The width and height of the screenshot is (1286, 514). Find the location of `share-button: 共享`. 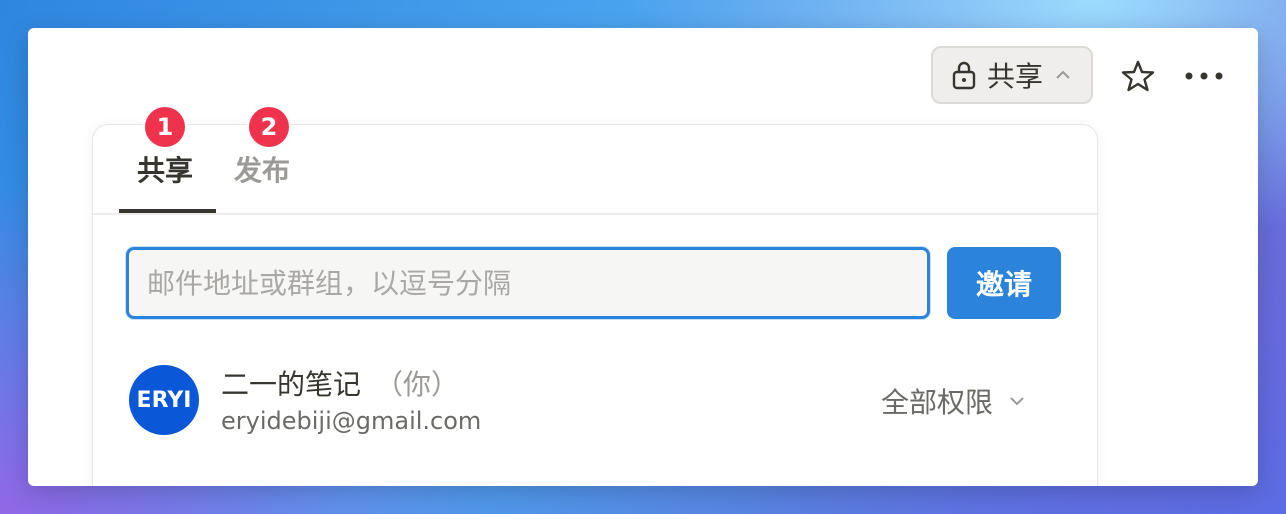

share-button: 共享 is located at coordinates (1012, 75).